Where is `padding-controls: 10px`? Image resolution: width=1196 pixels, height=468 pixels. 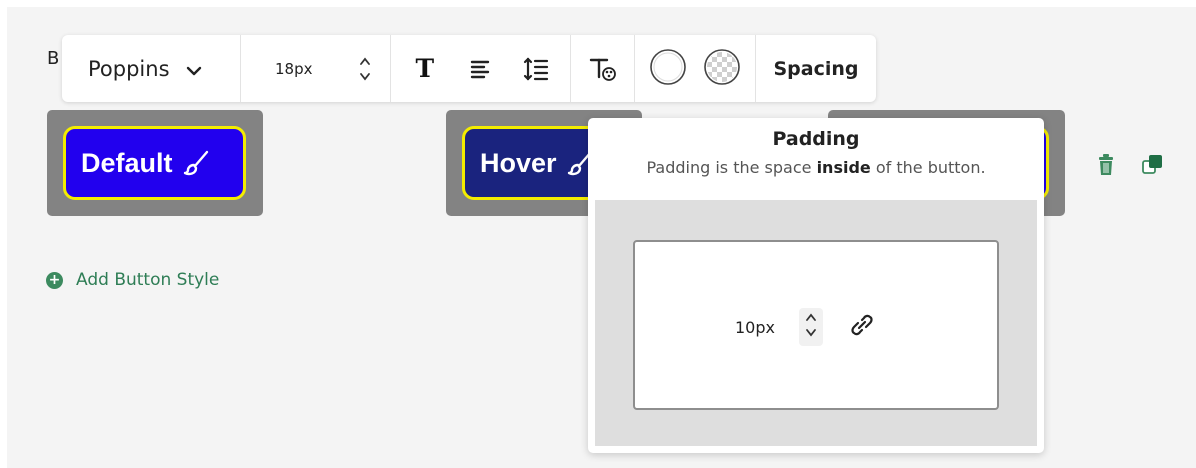 padding-controls: 10px is located at coordinates (806, 327).